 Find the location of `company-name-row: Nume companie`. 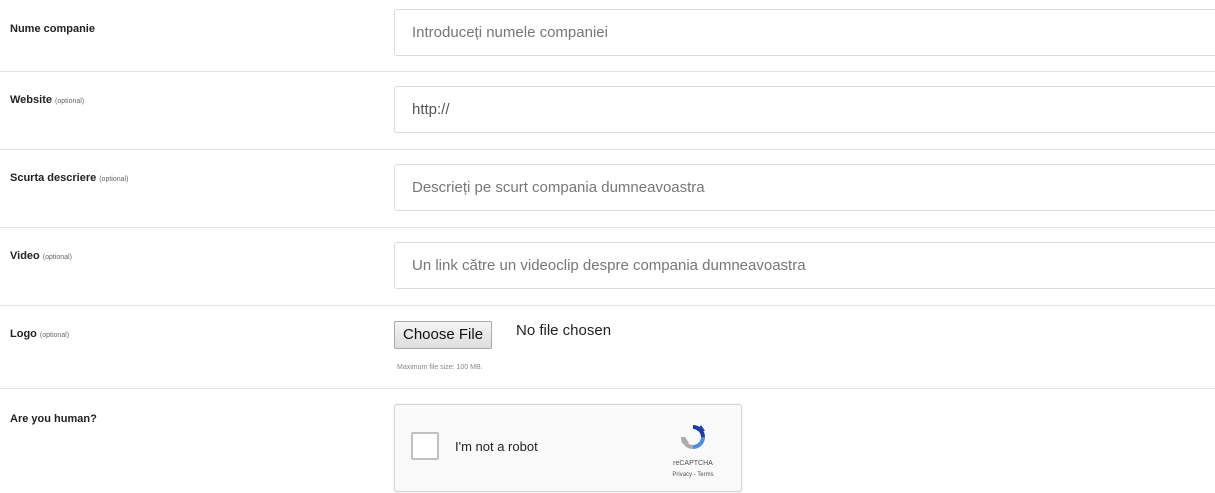

company-name-row: Nume companie is located at coordinates (607, 36).